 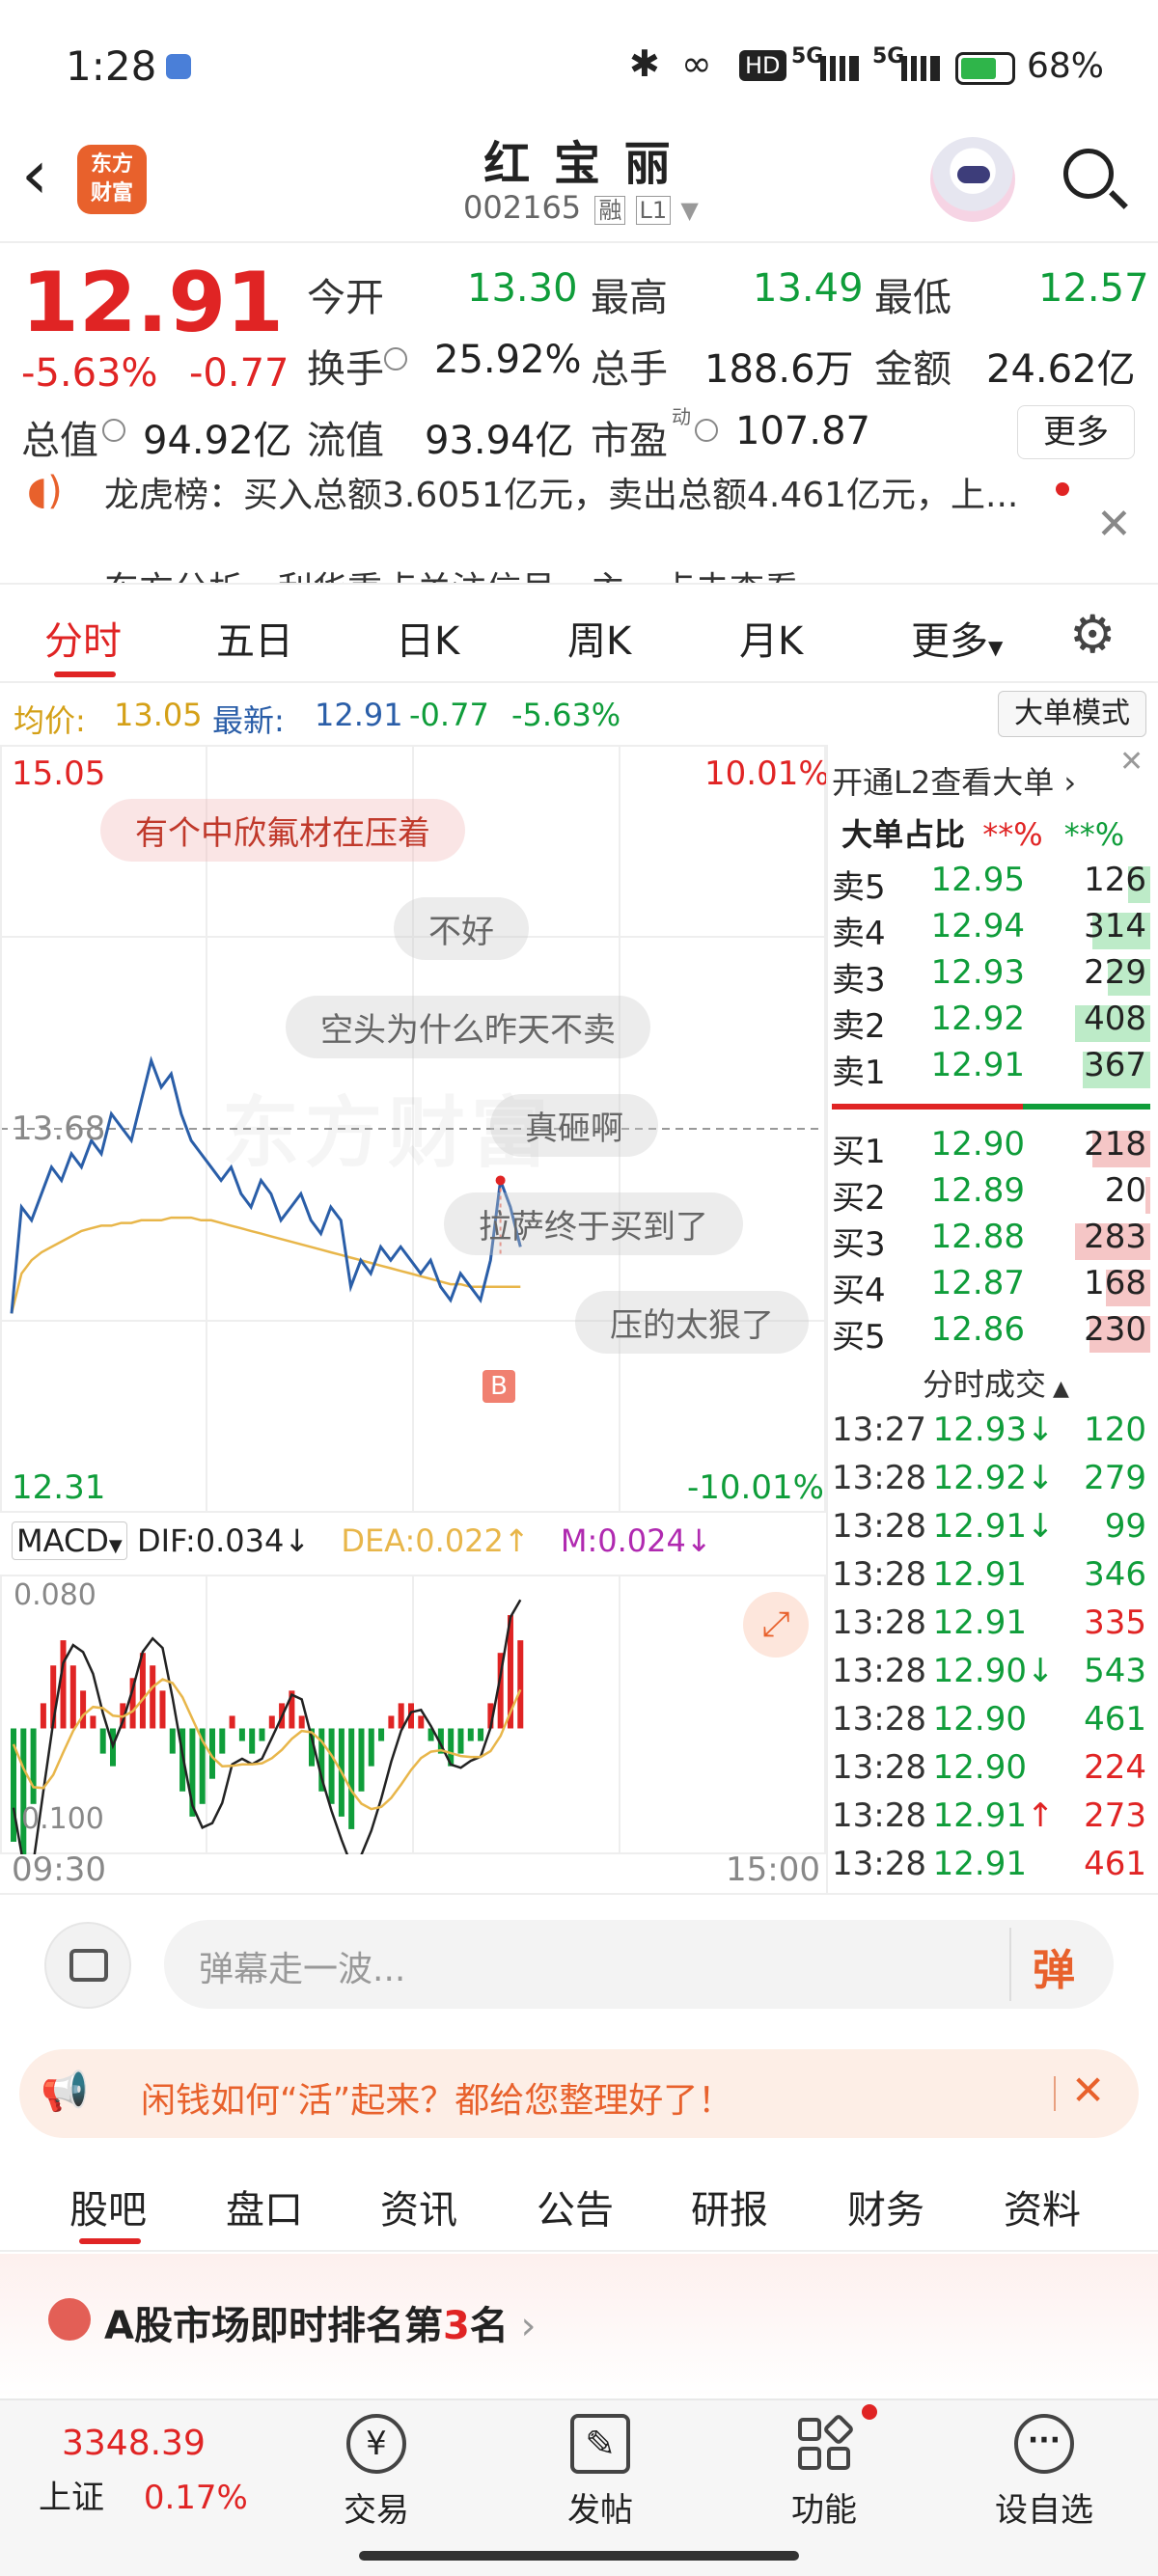 What do you see at coordinates (59, 1488) in the screenshot?
I see `y-min-label: 12.31` at bounding box center [59, 1488].